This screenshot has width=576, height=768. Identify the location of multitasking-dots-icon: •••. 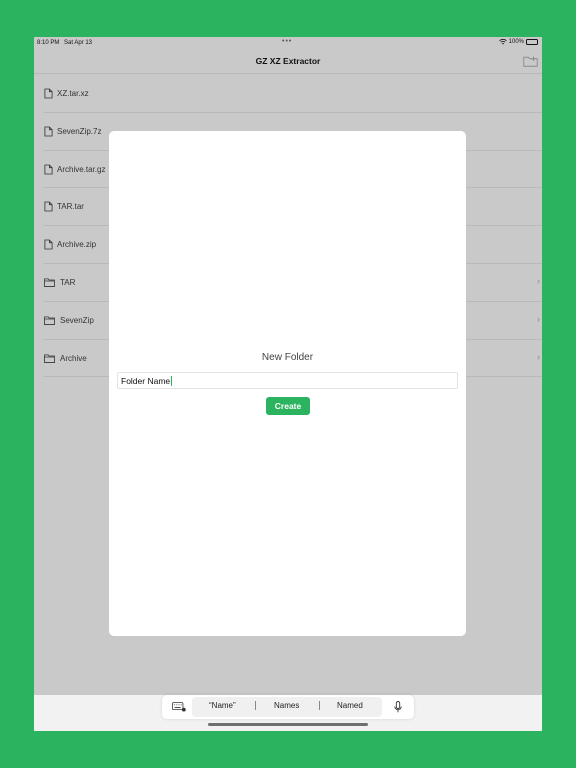
(287, 41).